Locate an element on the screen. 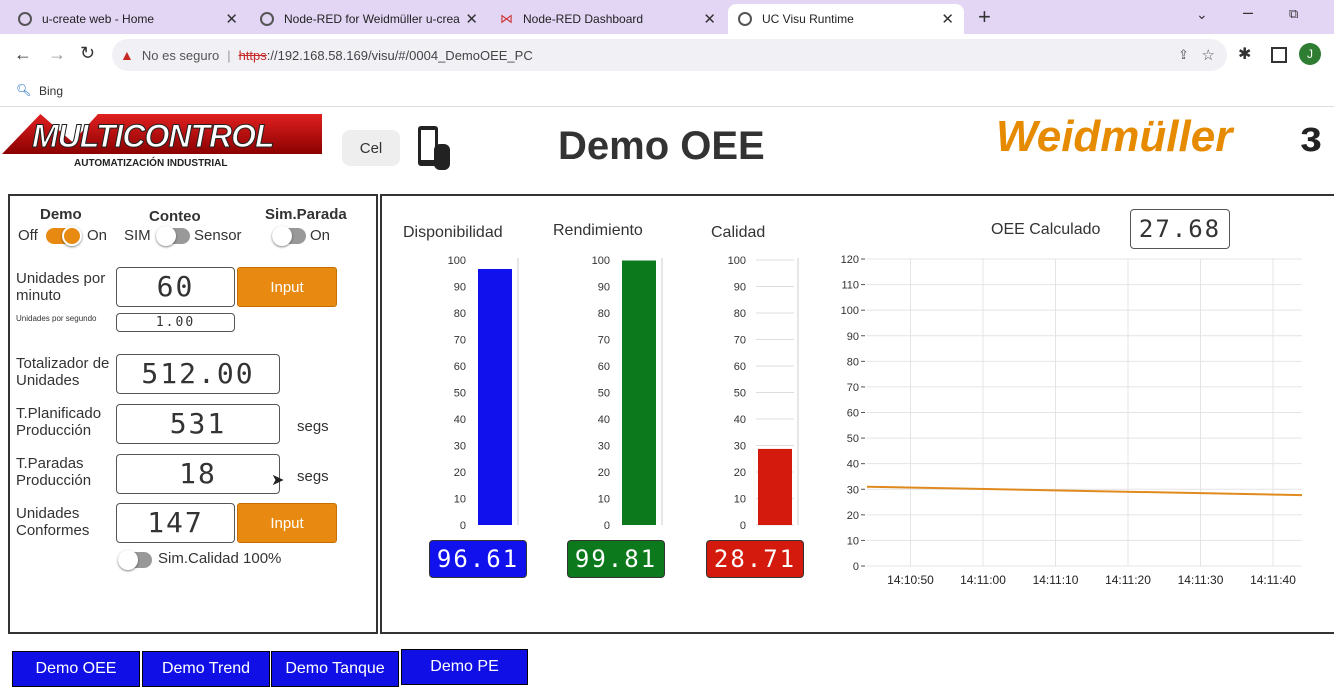 The image size is (1334, 700). gauge-bar-disponibilidad is located at coordinates (495, 396).